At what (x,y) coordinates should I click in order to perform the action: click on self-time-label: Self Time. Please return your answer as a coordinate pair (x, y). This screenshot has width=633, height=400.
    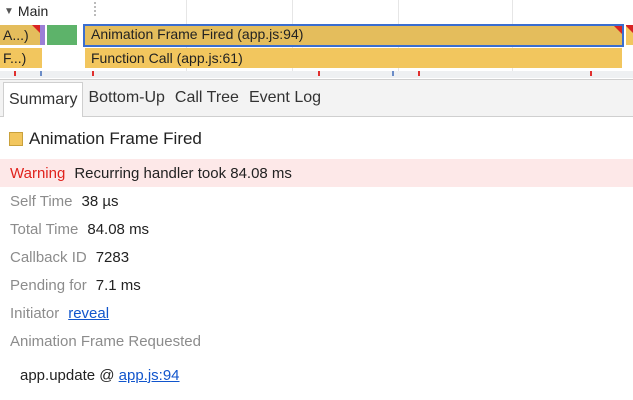
    Looking at the image, I should click on (41, 201).